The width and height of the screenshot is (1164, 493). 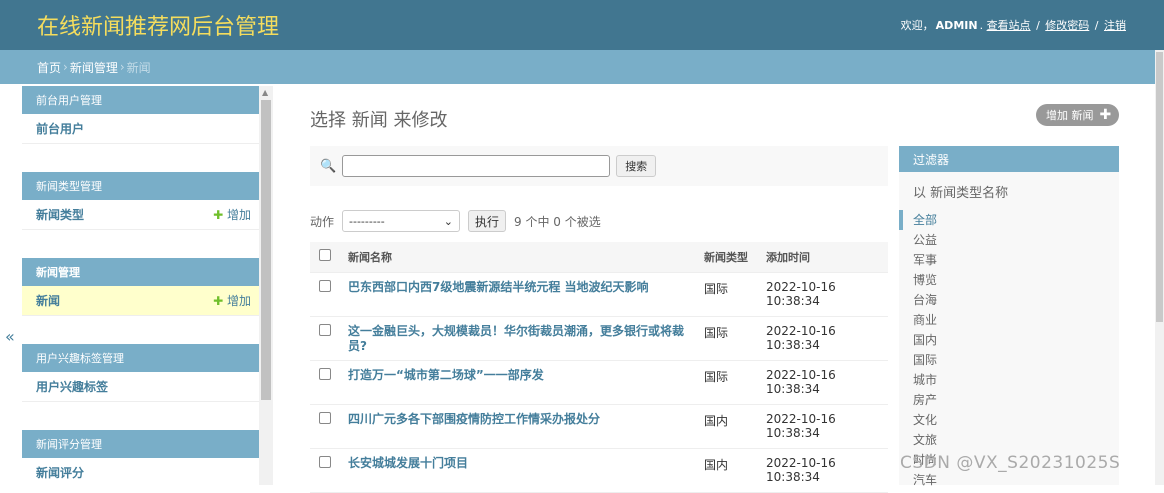 What do you see at coordinates (735, 257) in the screenshot?
I see `column-header-type: 新闻类型` at bounding box center [735, 257].